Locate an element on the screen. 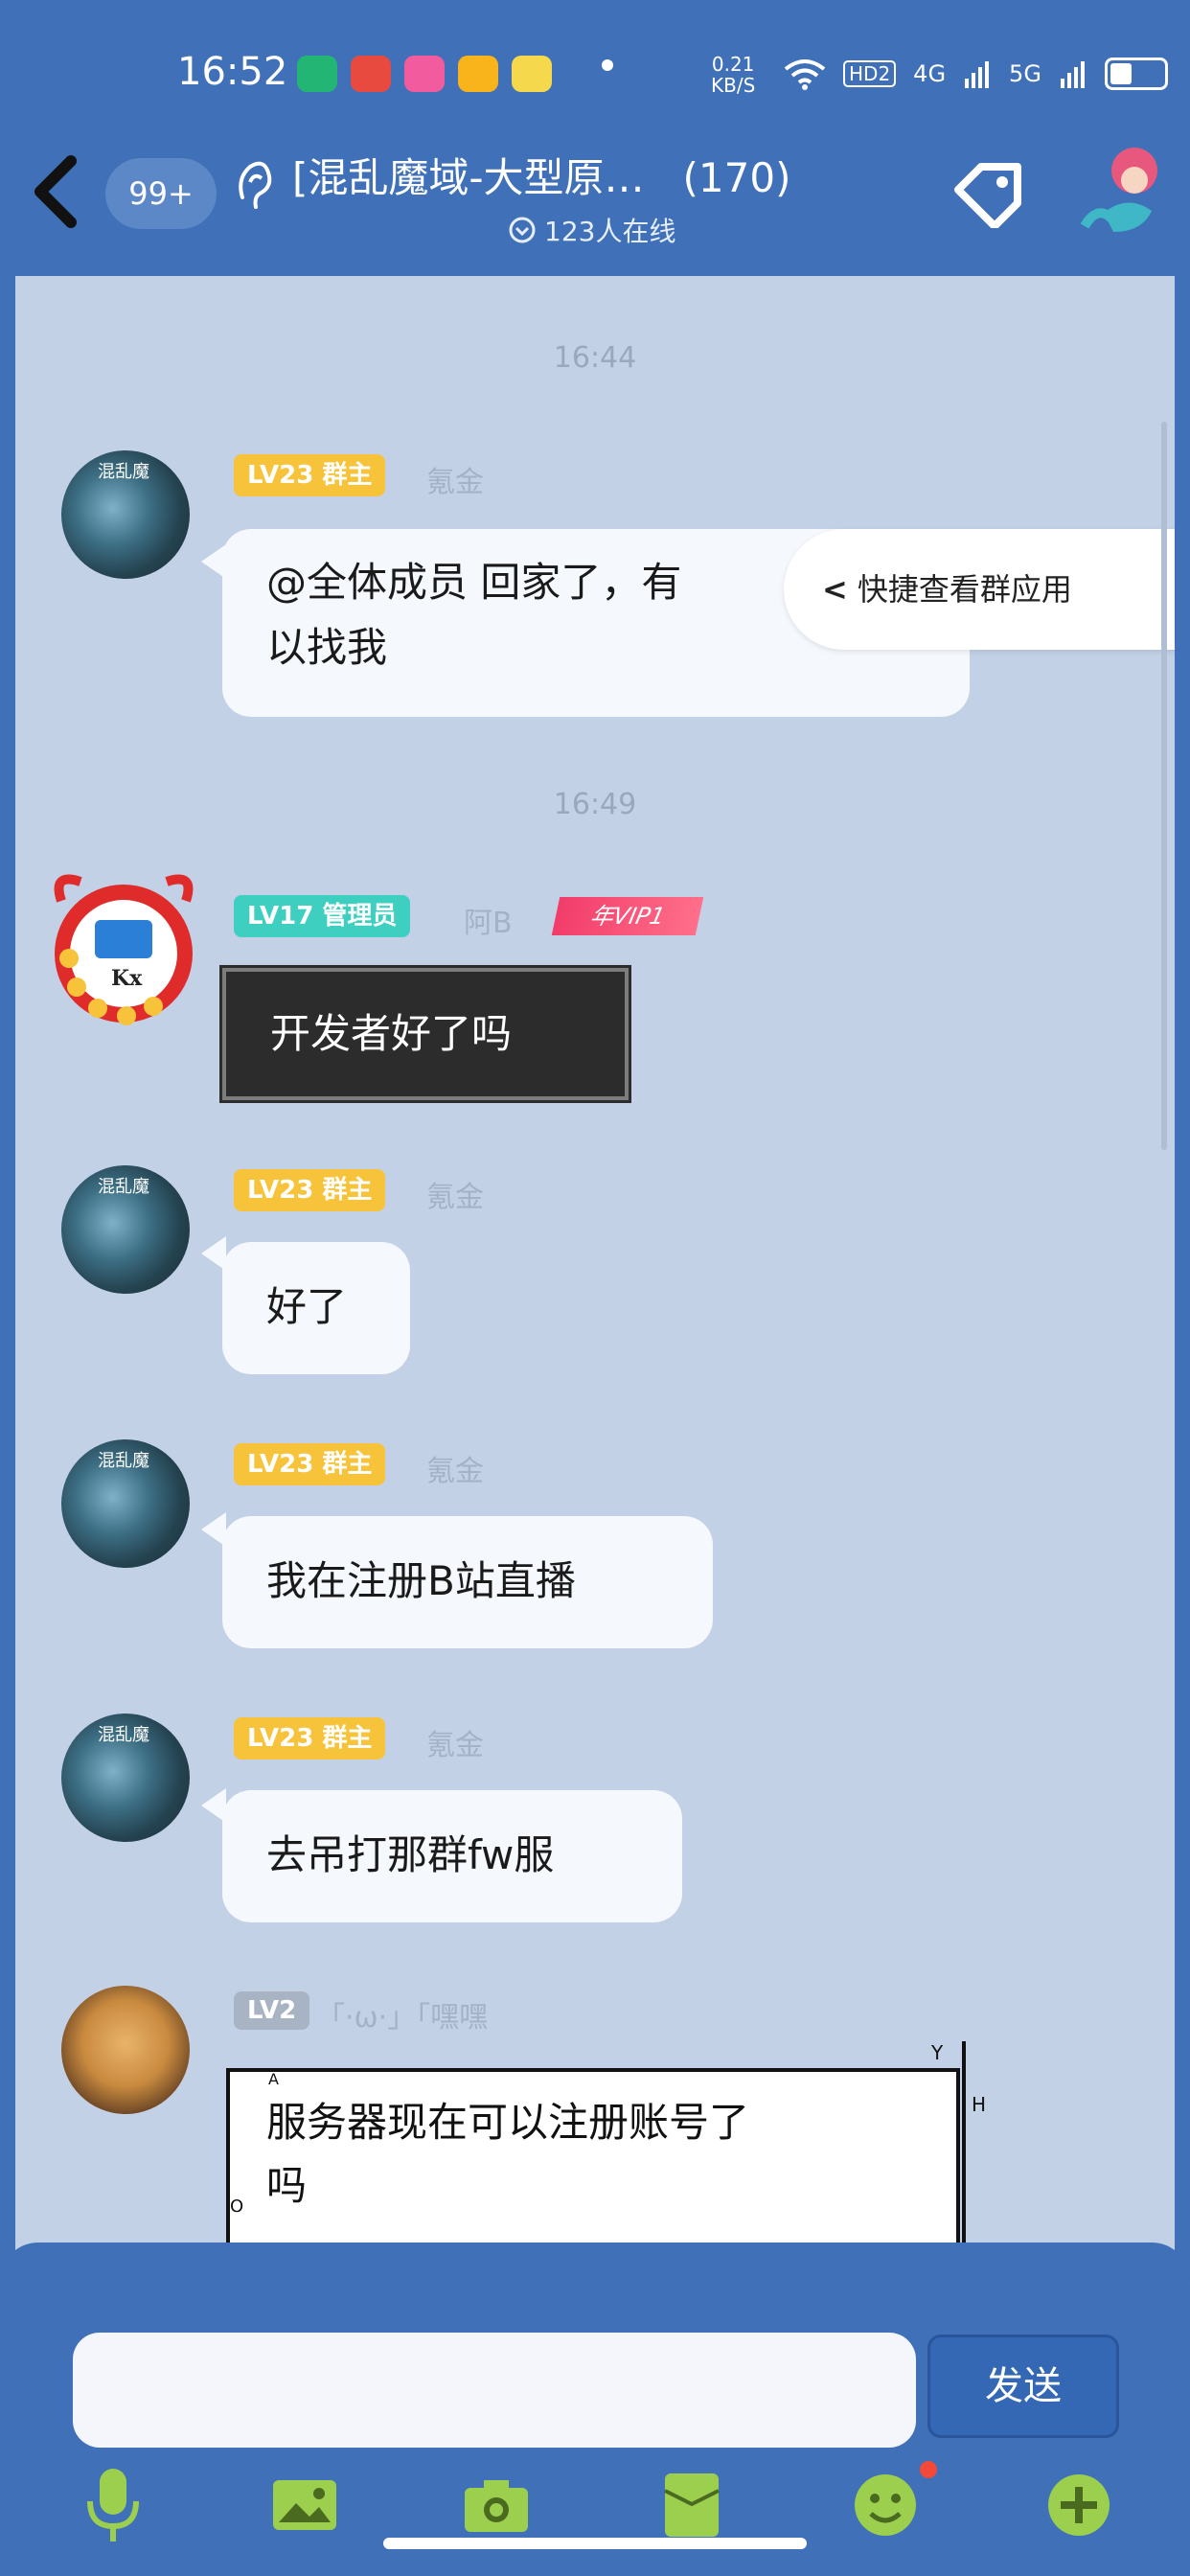 Image resolution: width=1190 pixels, height=2576 pixels. axis-label: O is located at coordinates (237, 2206).